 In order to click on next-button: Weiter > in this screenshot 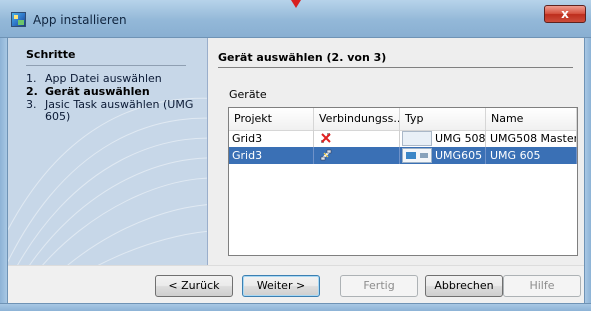, I will do `click(281, 286)`.